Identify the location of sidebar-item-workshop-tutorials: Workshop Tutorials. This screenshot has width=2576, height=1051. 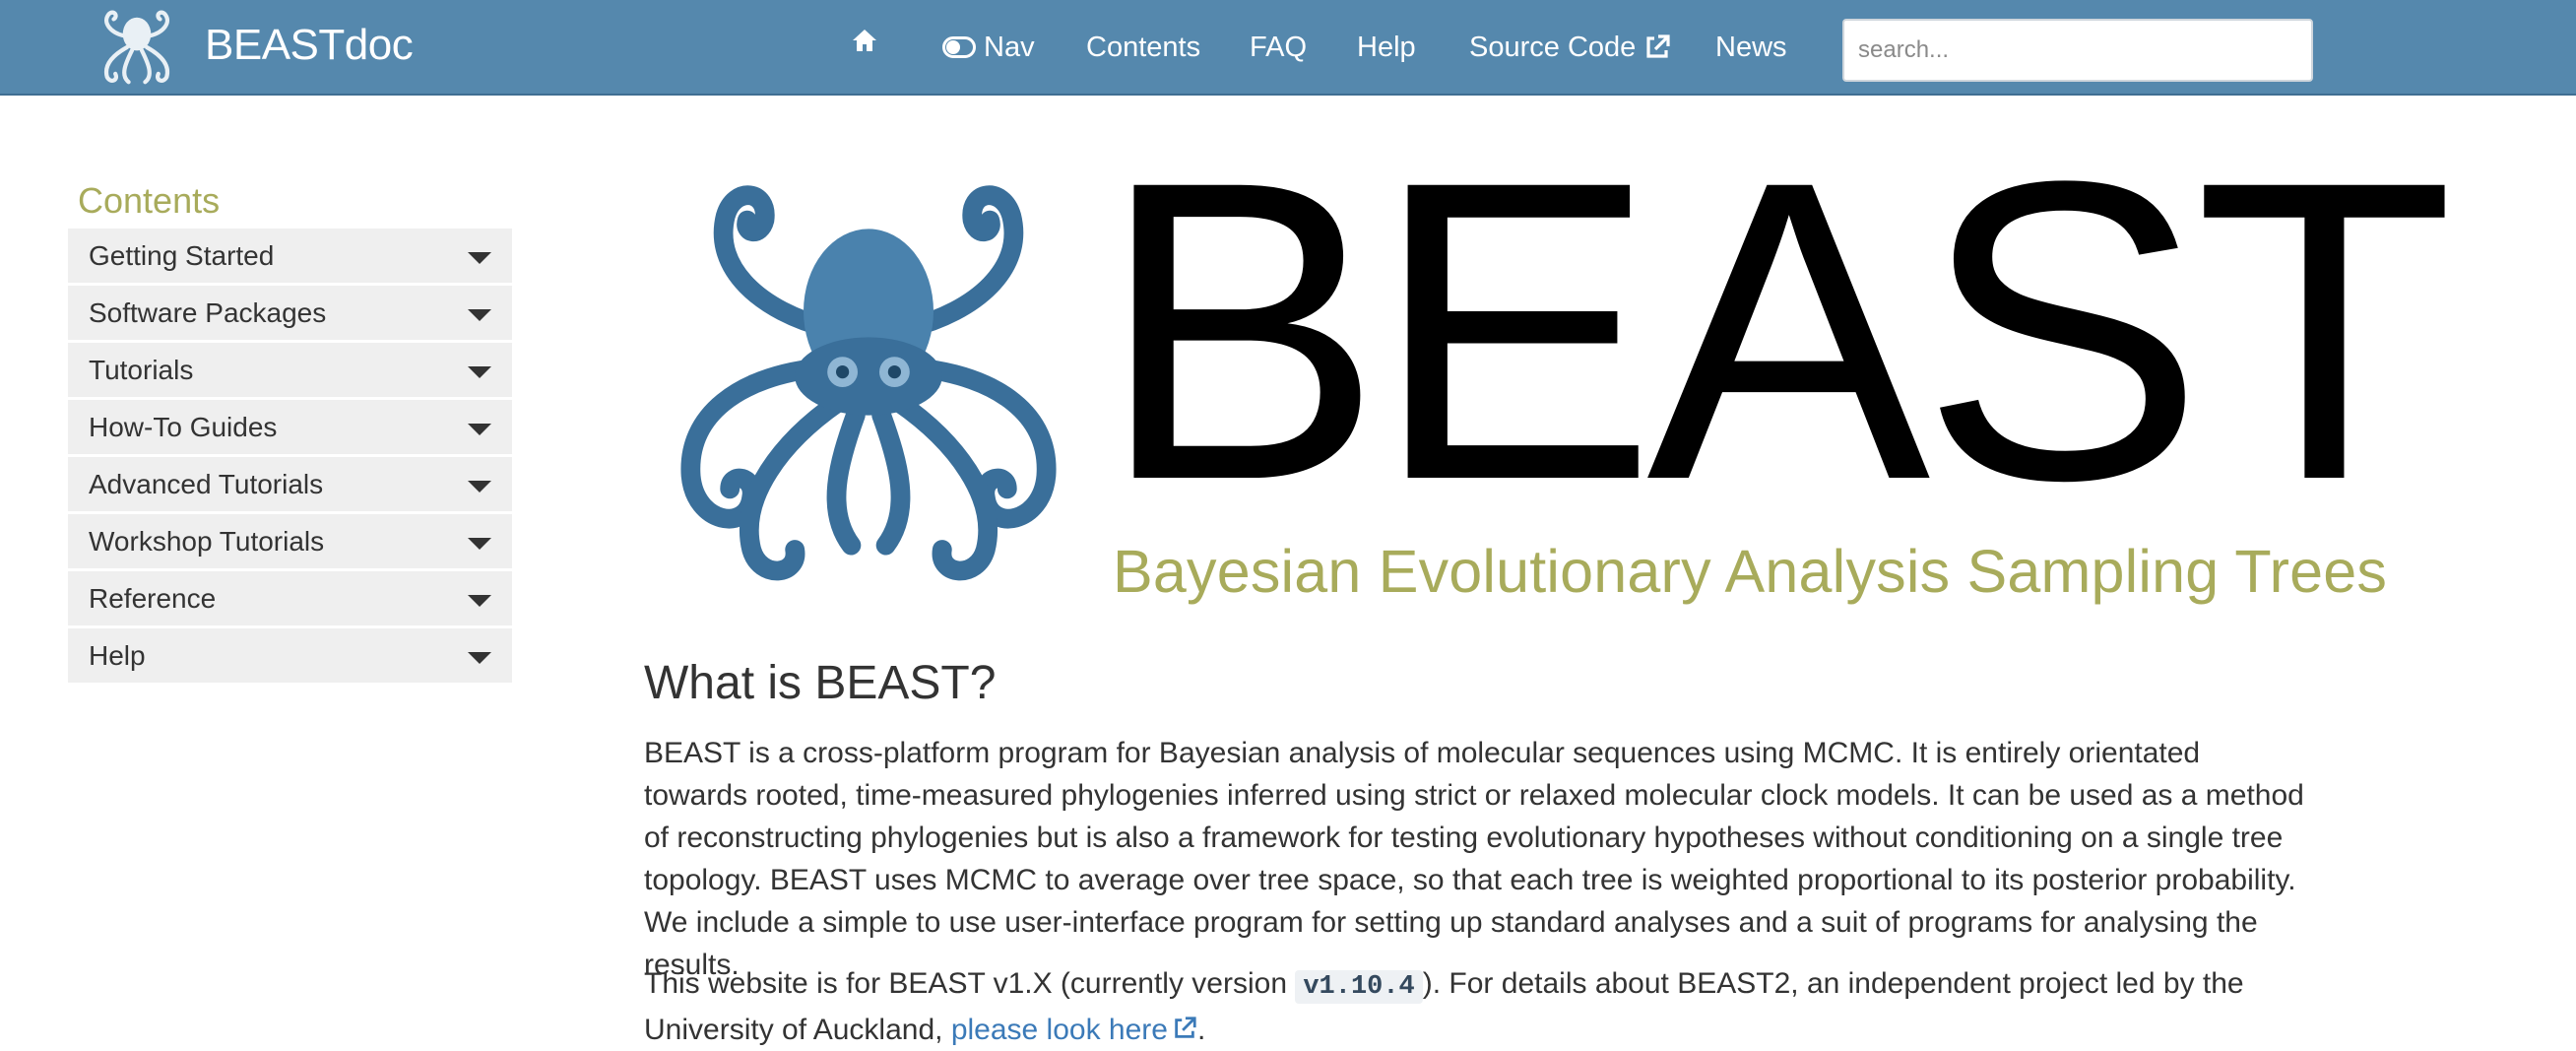
(290, 541).